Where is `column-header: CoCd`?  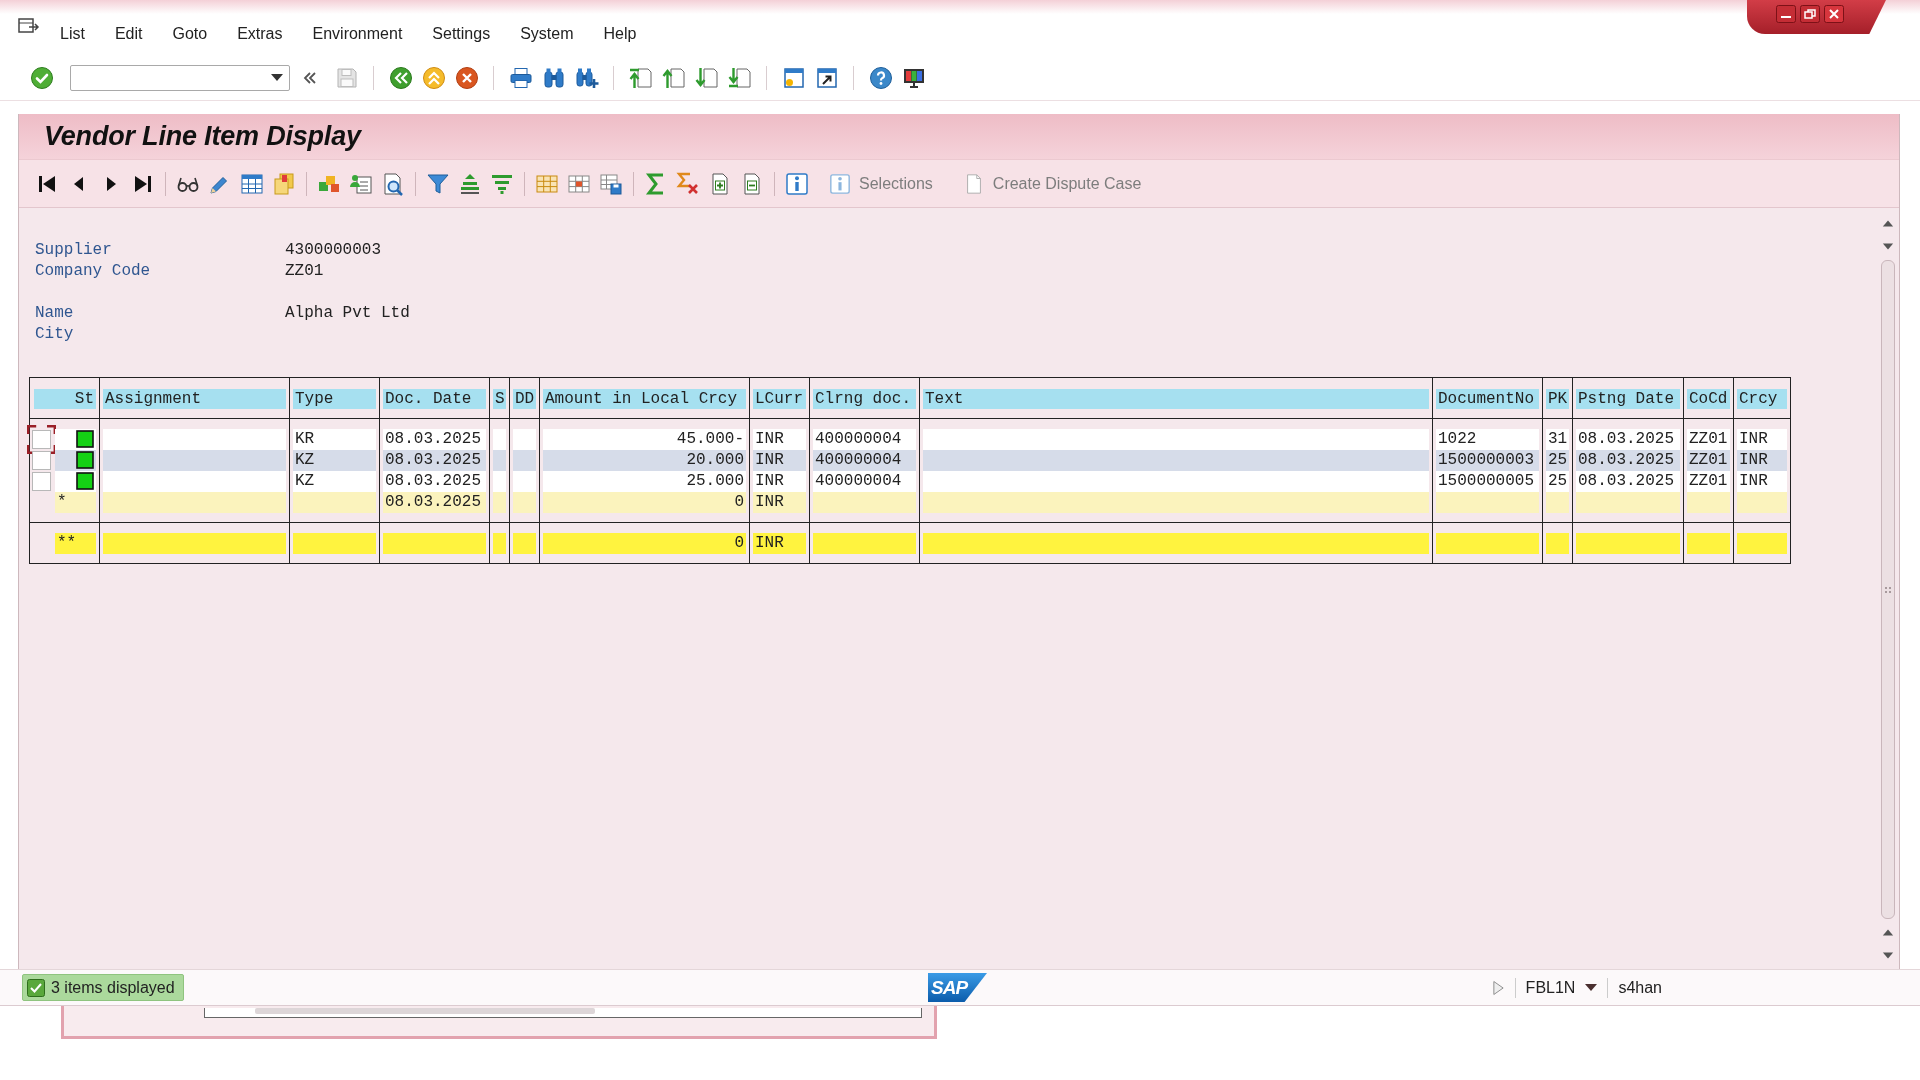
column-header: CoCd is located at coordinates (1708, 398).